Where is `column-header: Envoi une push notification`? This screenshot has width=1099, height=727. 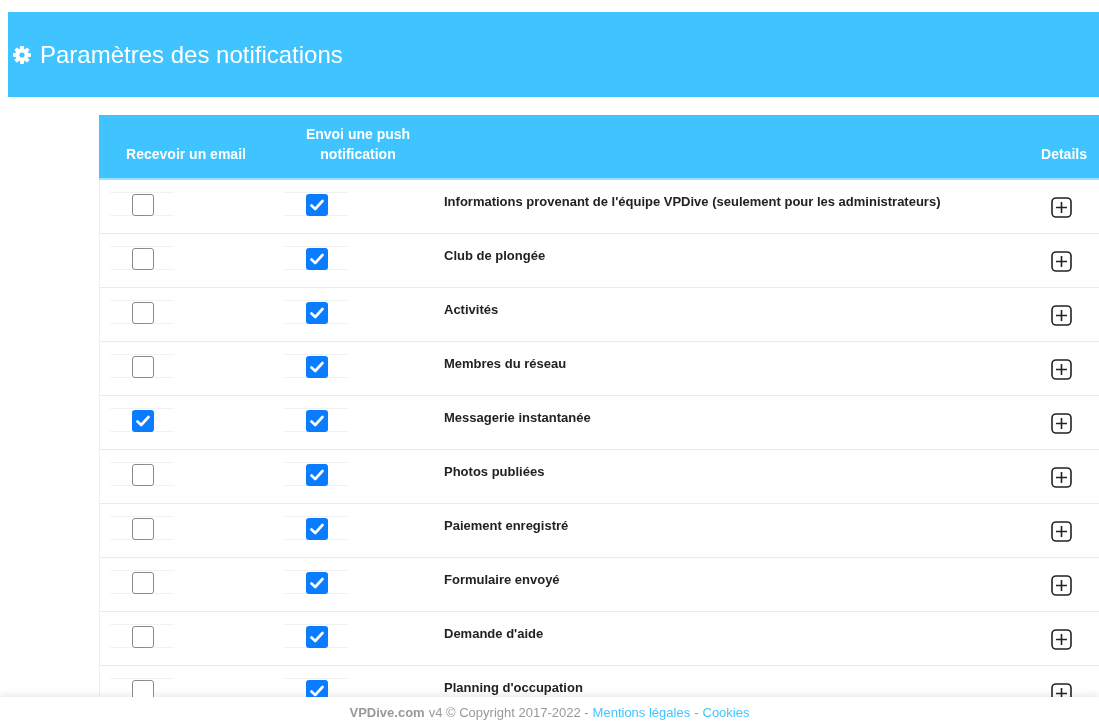
column-header: Envoi une push notification is located at coordinates (358, 144).